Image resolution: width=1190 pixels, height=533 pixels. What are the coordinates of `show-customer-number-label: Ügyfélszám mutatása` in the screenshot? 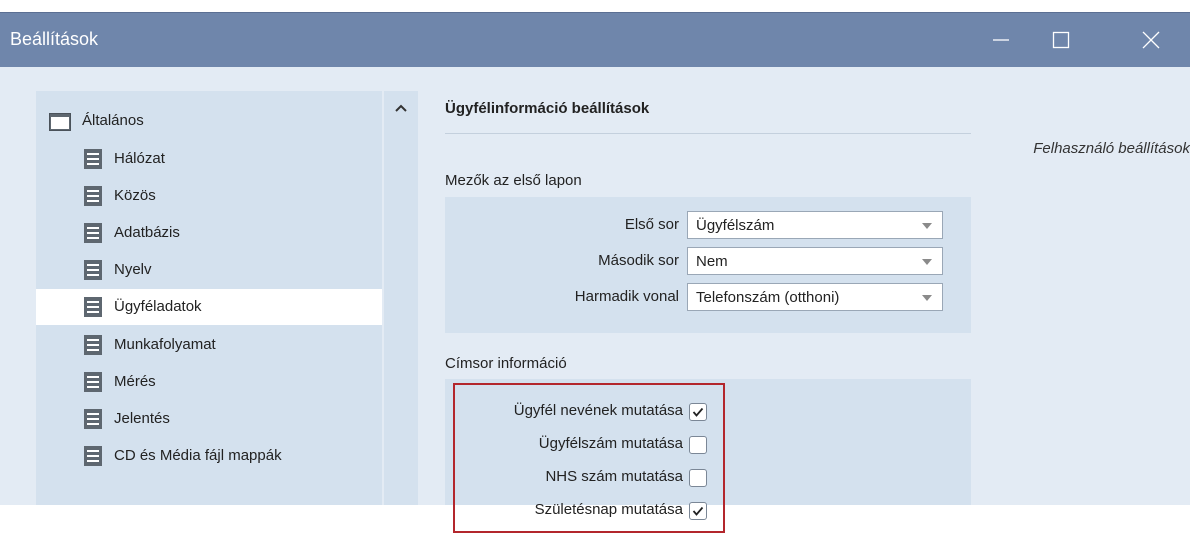 It's located at (610, 443).